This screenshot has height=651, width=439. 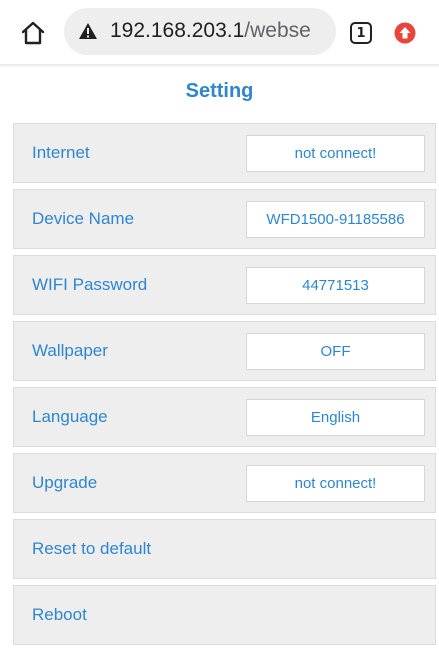 What do you see at coordinates (335, 351) in the screenshot?
I see `setting-value-box: OFF` at bounding box center [335, 351].